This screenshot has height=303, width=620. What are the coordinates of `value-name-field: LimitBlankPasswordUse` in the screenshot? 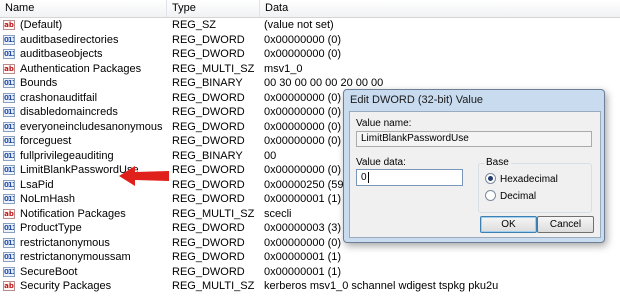 It's located at (474, 139).